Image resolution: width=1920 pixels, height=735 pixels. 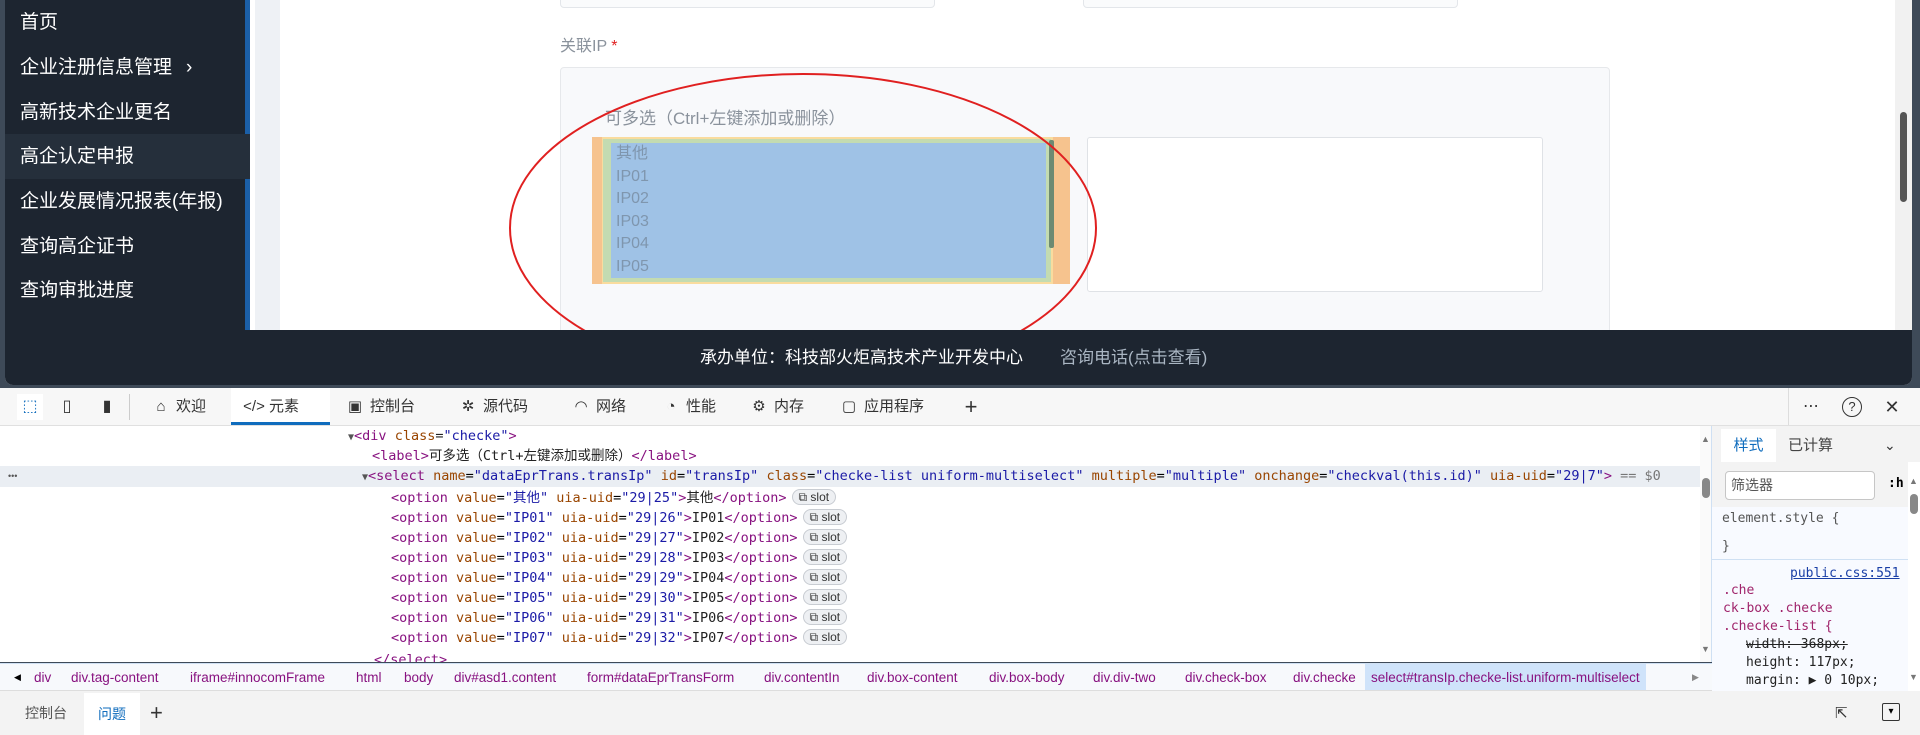 I want to click on breadcrumb-item: div.box-content, so click(x=912, y=677).